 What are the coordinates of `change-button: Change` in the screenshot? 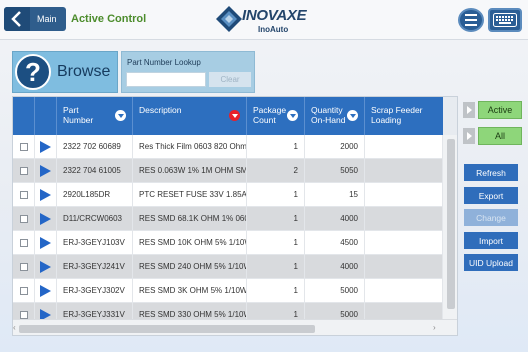 It's located at (491, 217).